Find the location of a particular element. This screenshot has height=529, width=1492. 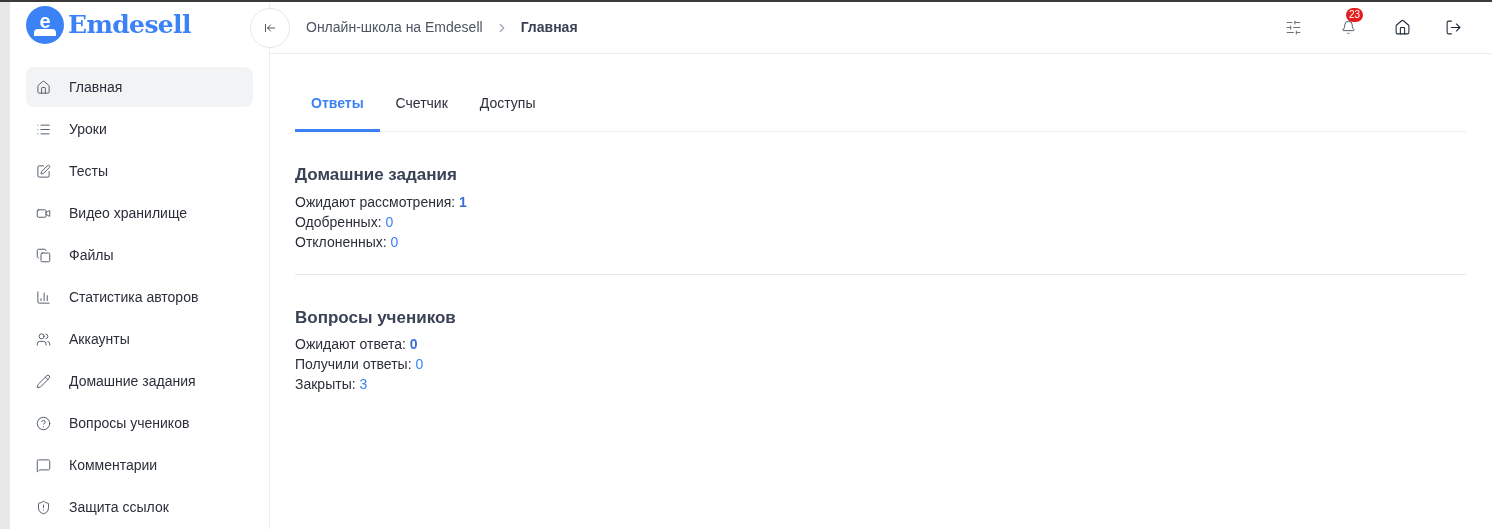

section-title: Вопросы учеников is located at coordinates (376, 317).